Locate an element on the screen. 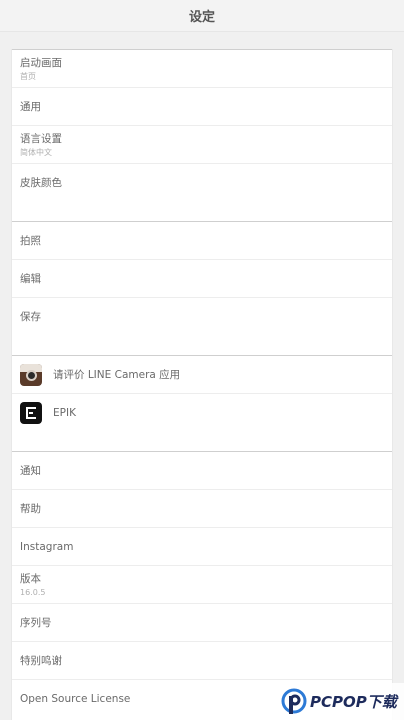  title-bar: 设定 is located at coordinates (202, 16).